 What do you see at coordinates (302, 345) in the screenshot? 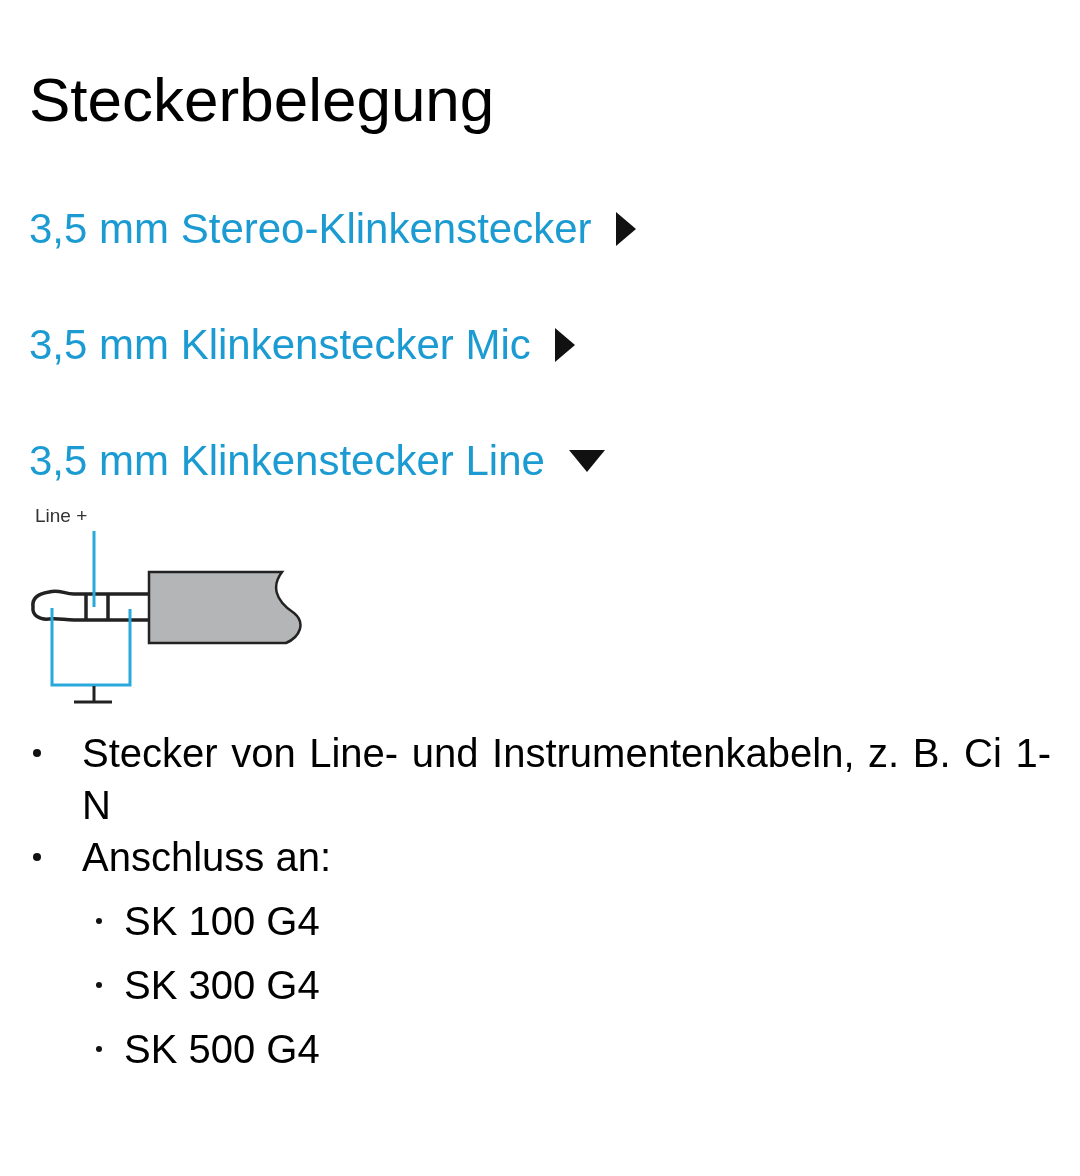
I see `section-toggle: 3,5 mm Klinkenstecker Mic` at bounding box center [302, 345].